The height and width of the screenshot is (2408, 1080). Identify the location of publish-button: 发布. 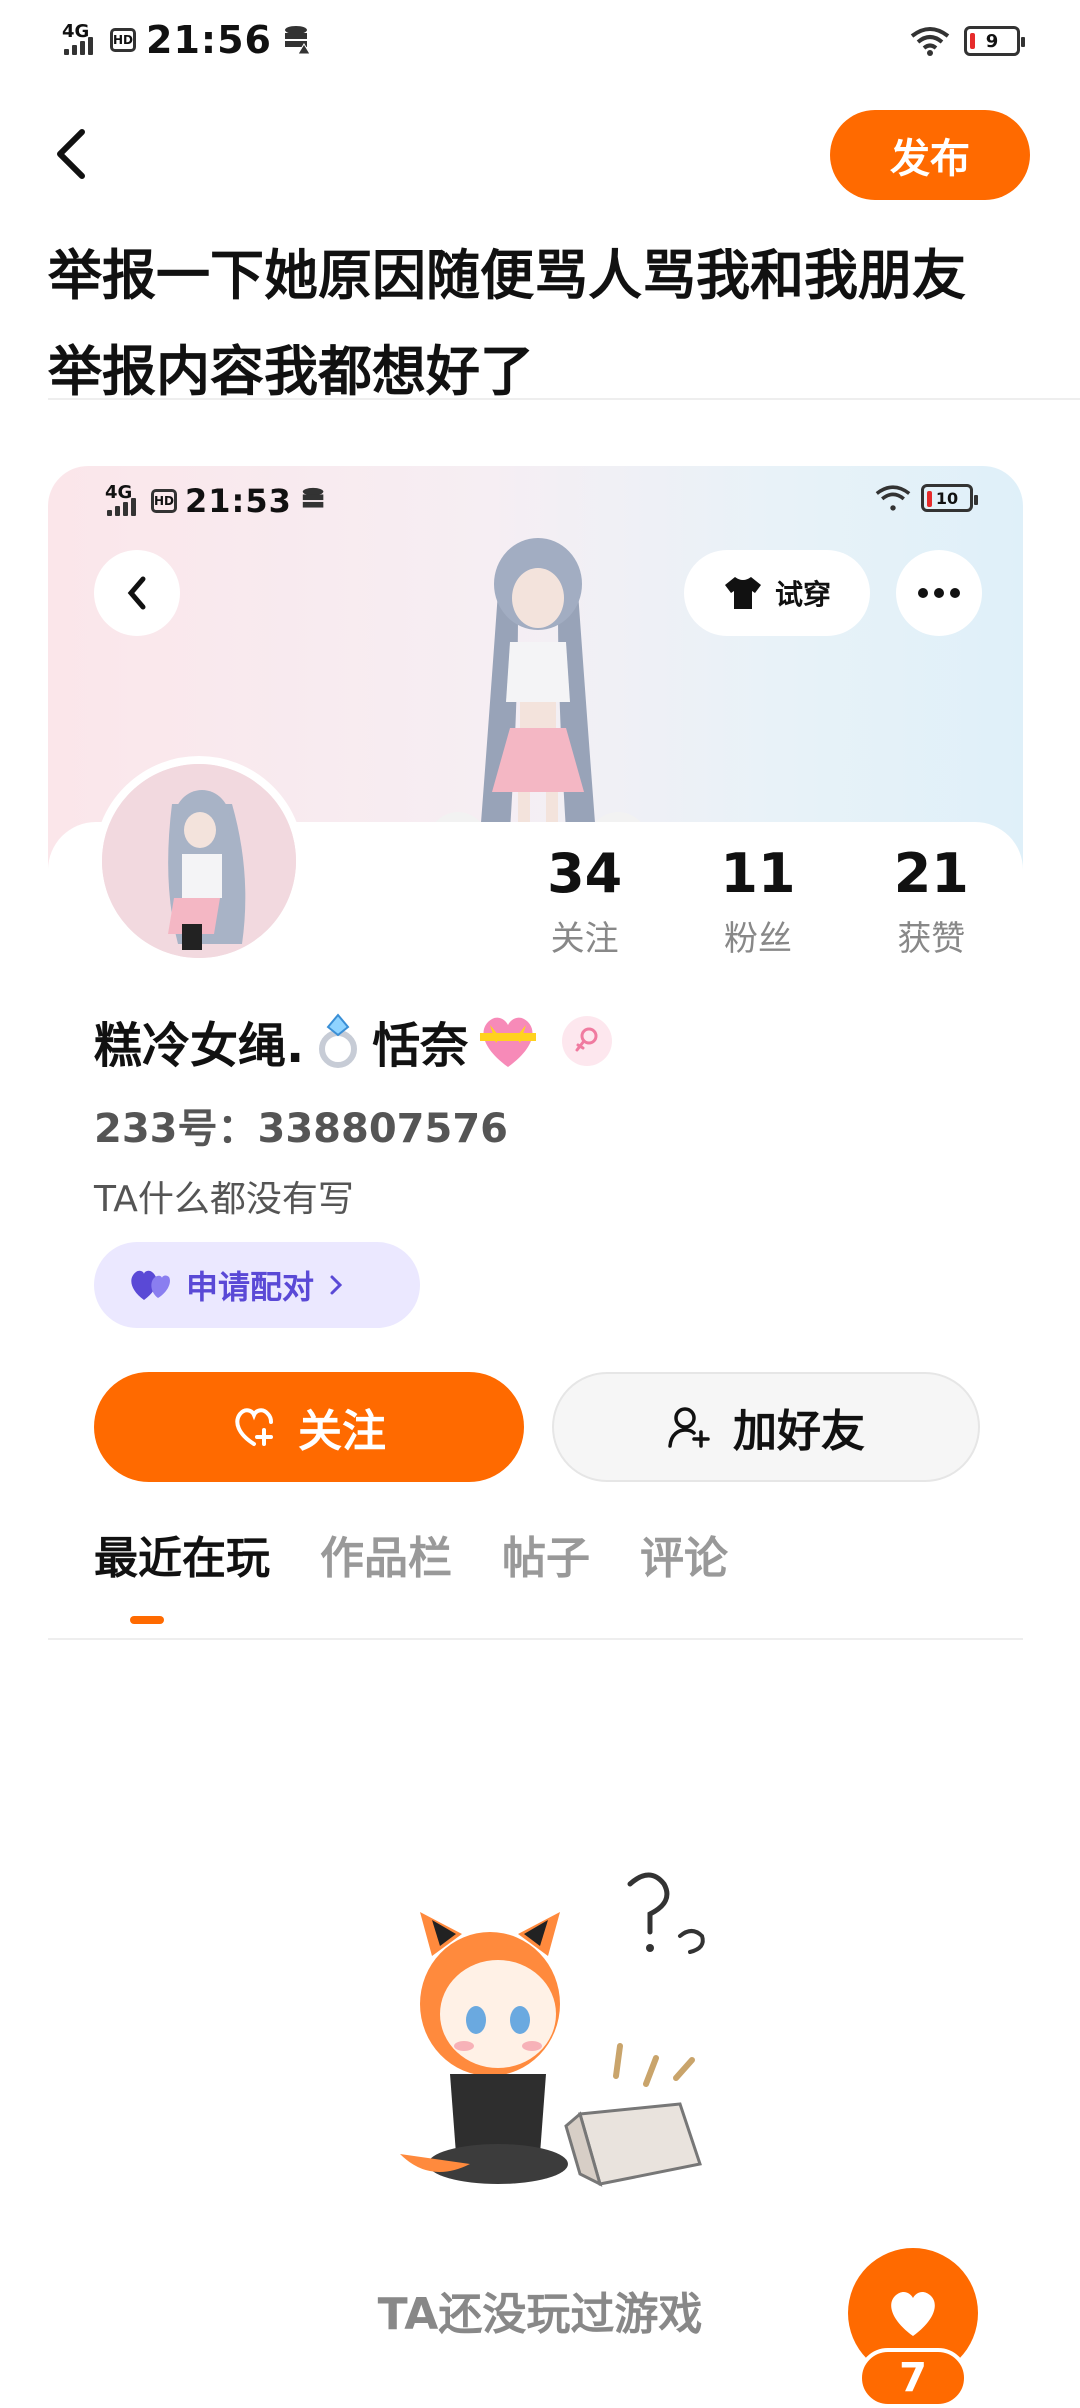
(930, 155).